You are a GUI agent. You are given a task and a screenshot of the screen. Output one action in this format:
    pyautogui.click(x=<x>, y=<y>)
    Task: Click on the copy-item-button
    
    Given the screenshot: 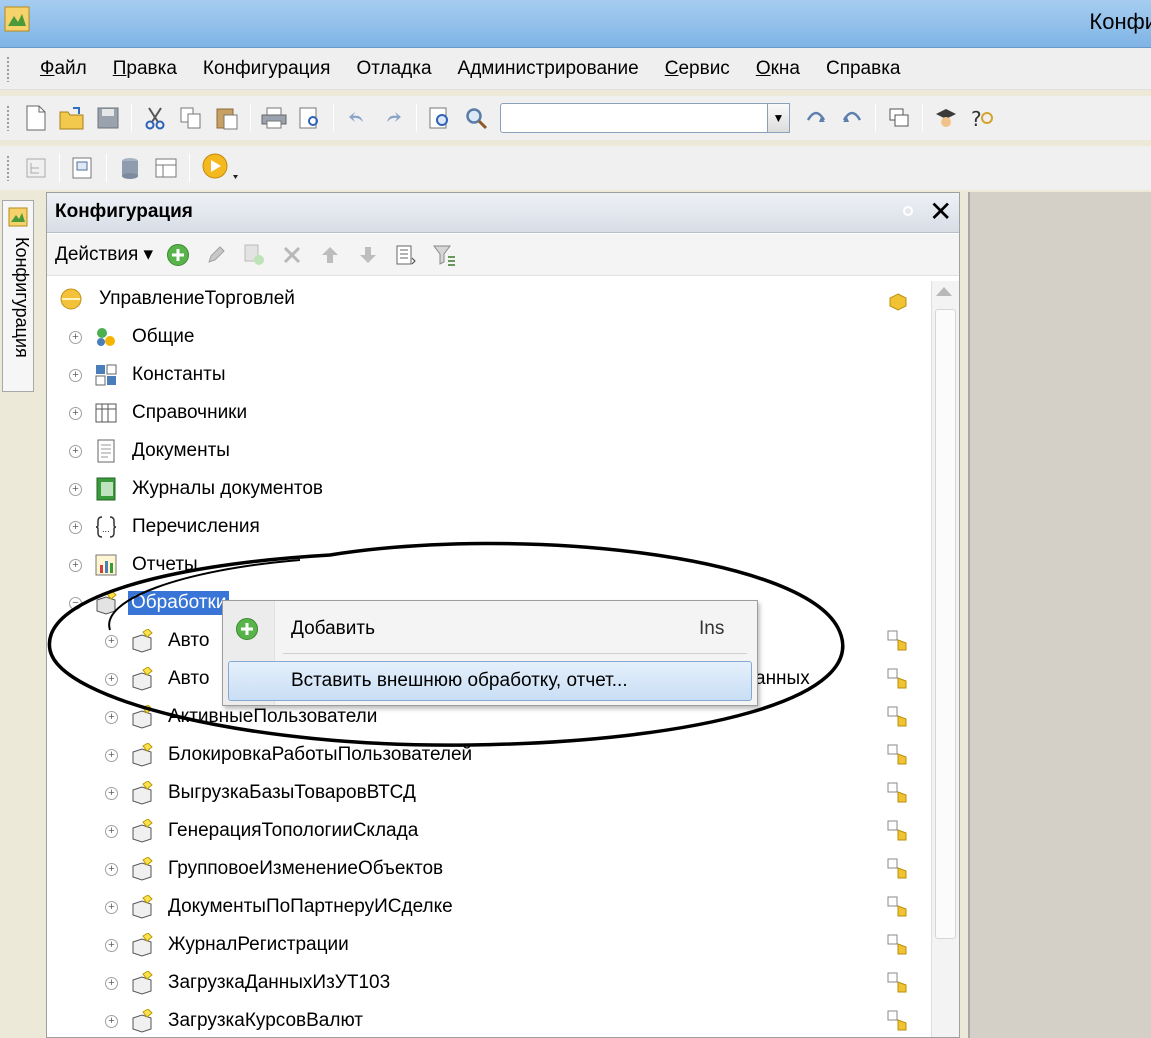 What is the action you would take?
    pyautogui.click(x=254, y=255)
    